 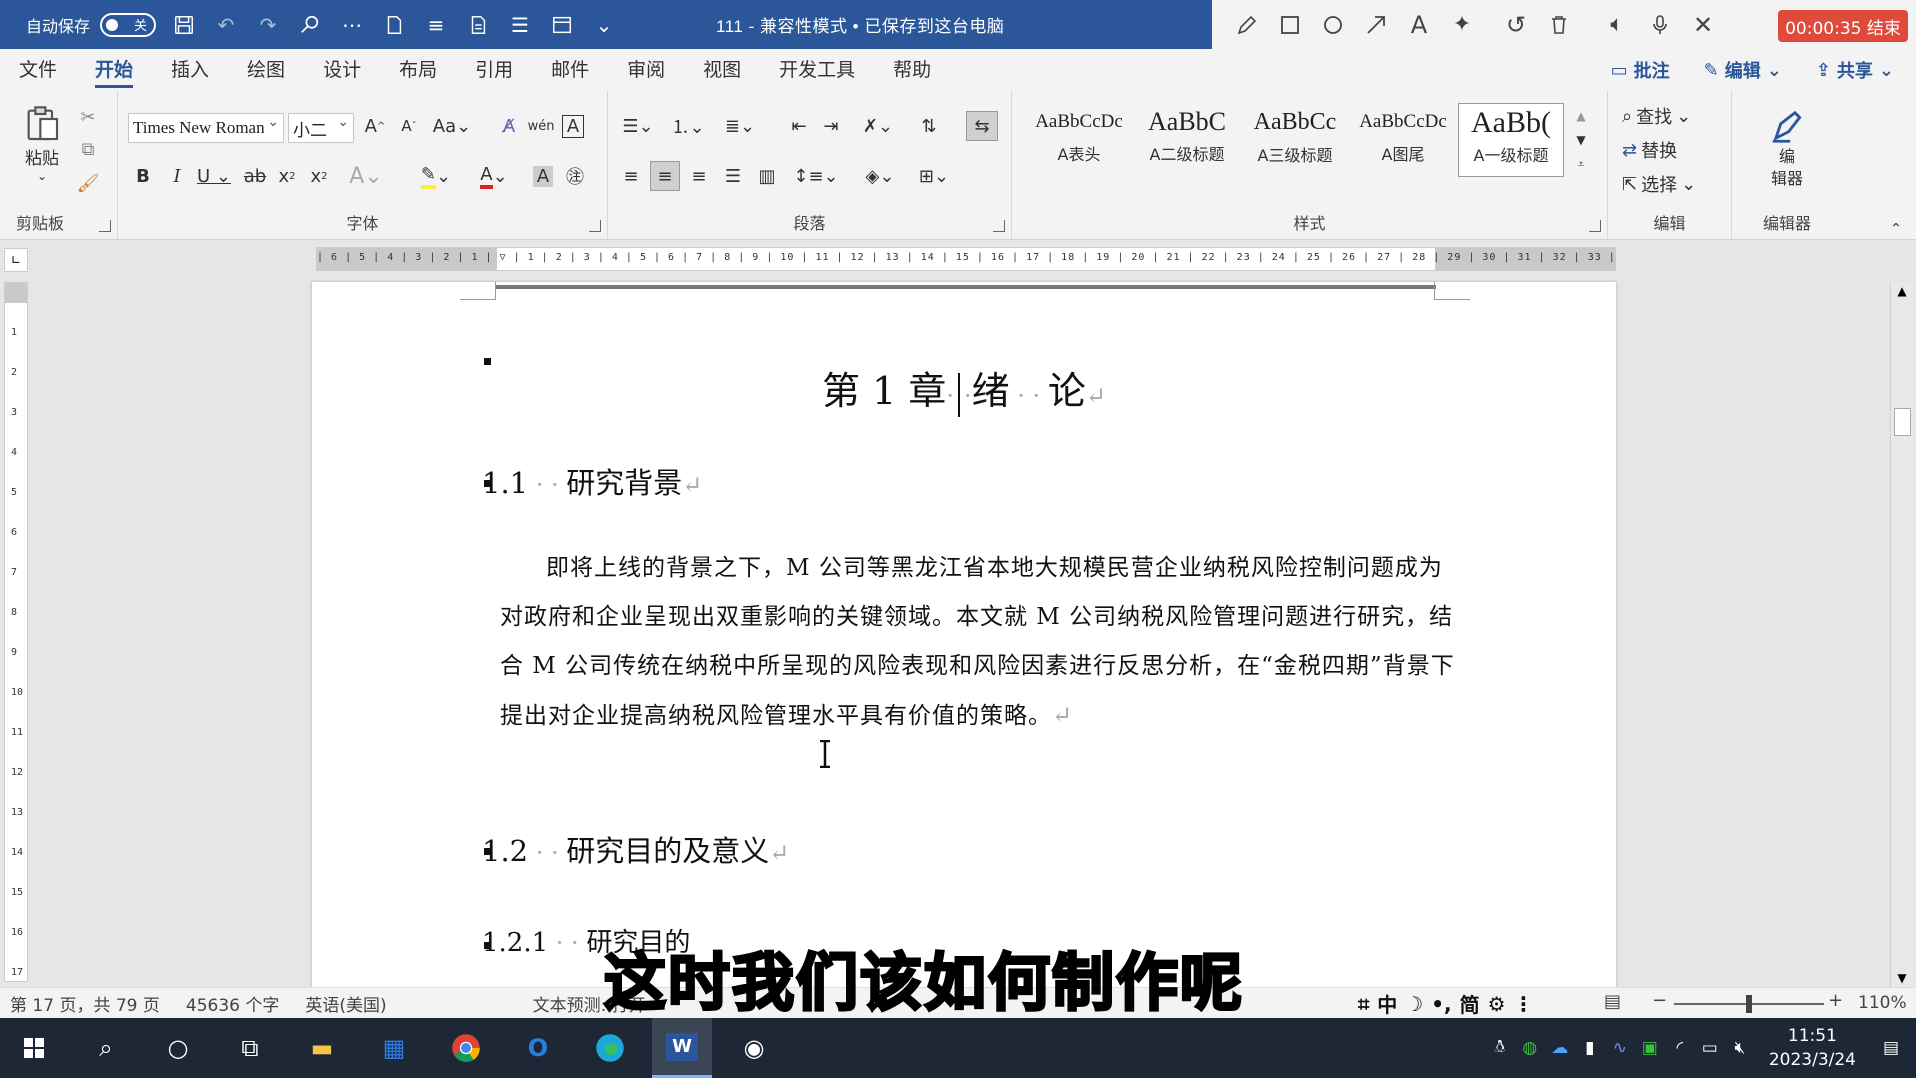 What do you see at coordinates (538, 1048) in the screenshot?
I see `outlook-icon: O` at bounding box center [538, 1048].